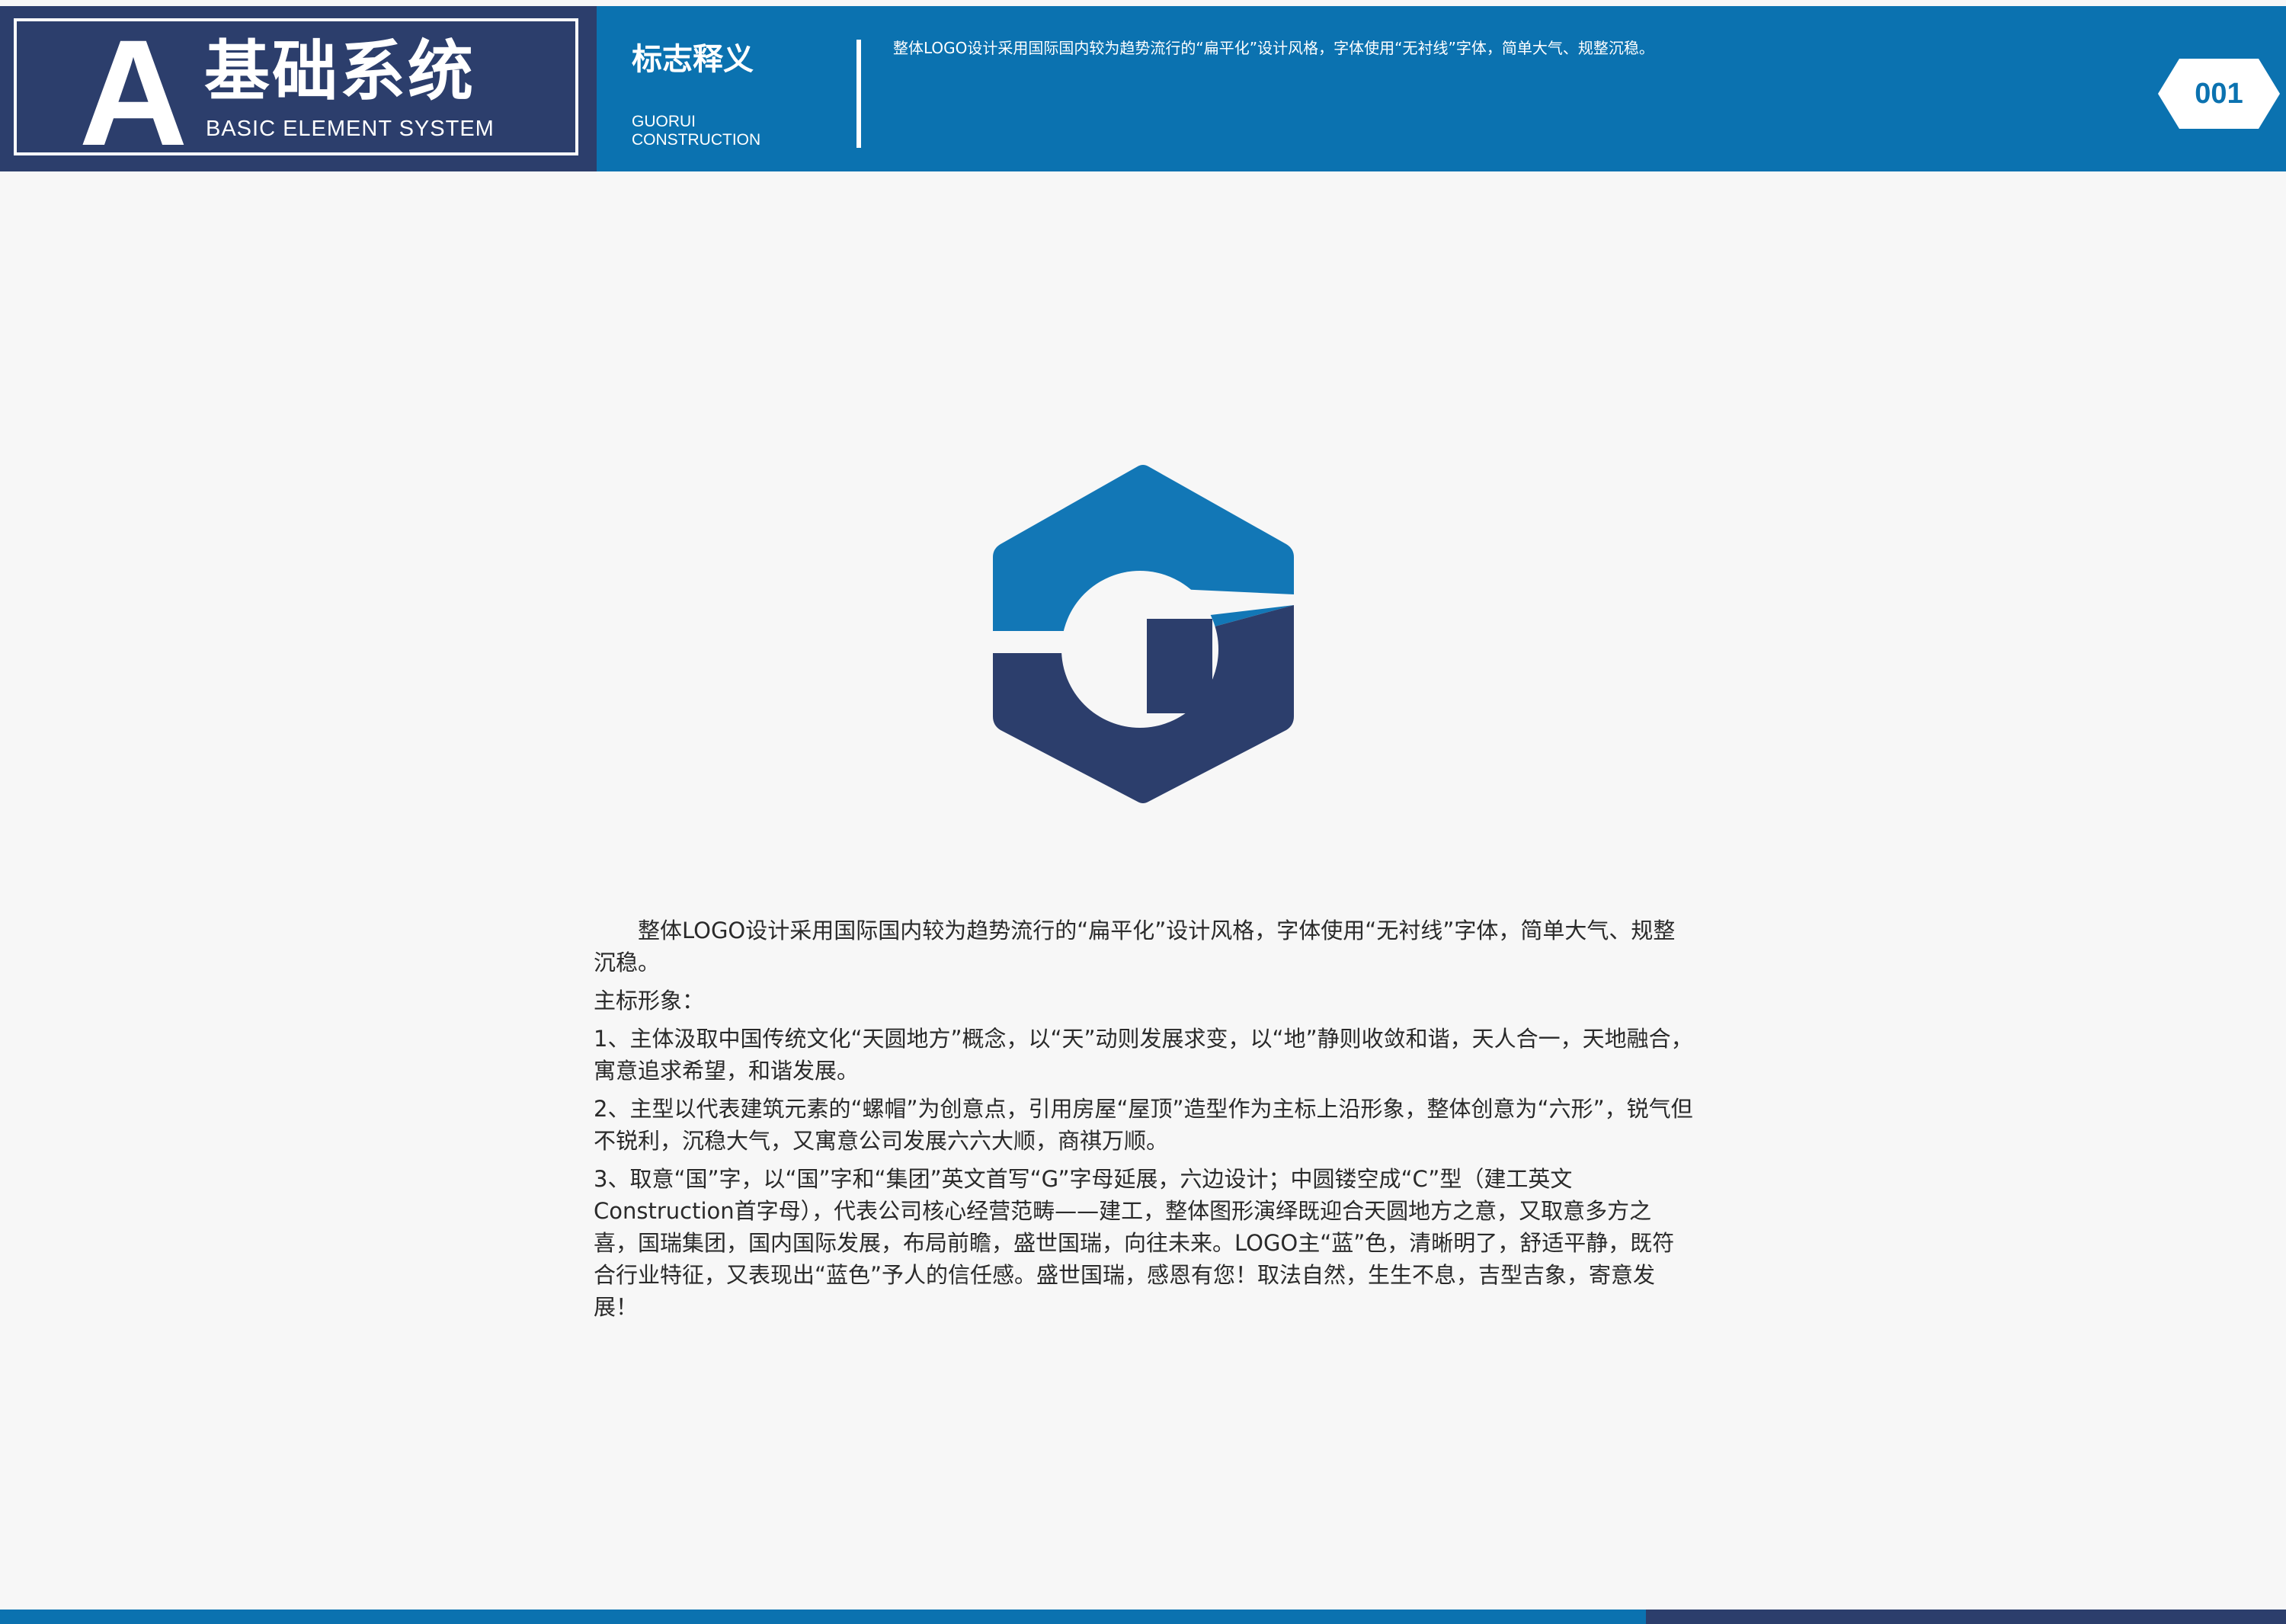 This screenshot has height=1624, width=2286. I want to click on section-heading: 主标形象：, so click(649, 1001).